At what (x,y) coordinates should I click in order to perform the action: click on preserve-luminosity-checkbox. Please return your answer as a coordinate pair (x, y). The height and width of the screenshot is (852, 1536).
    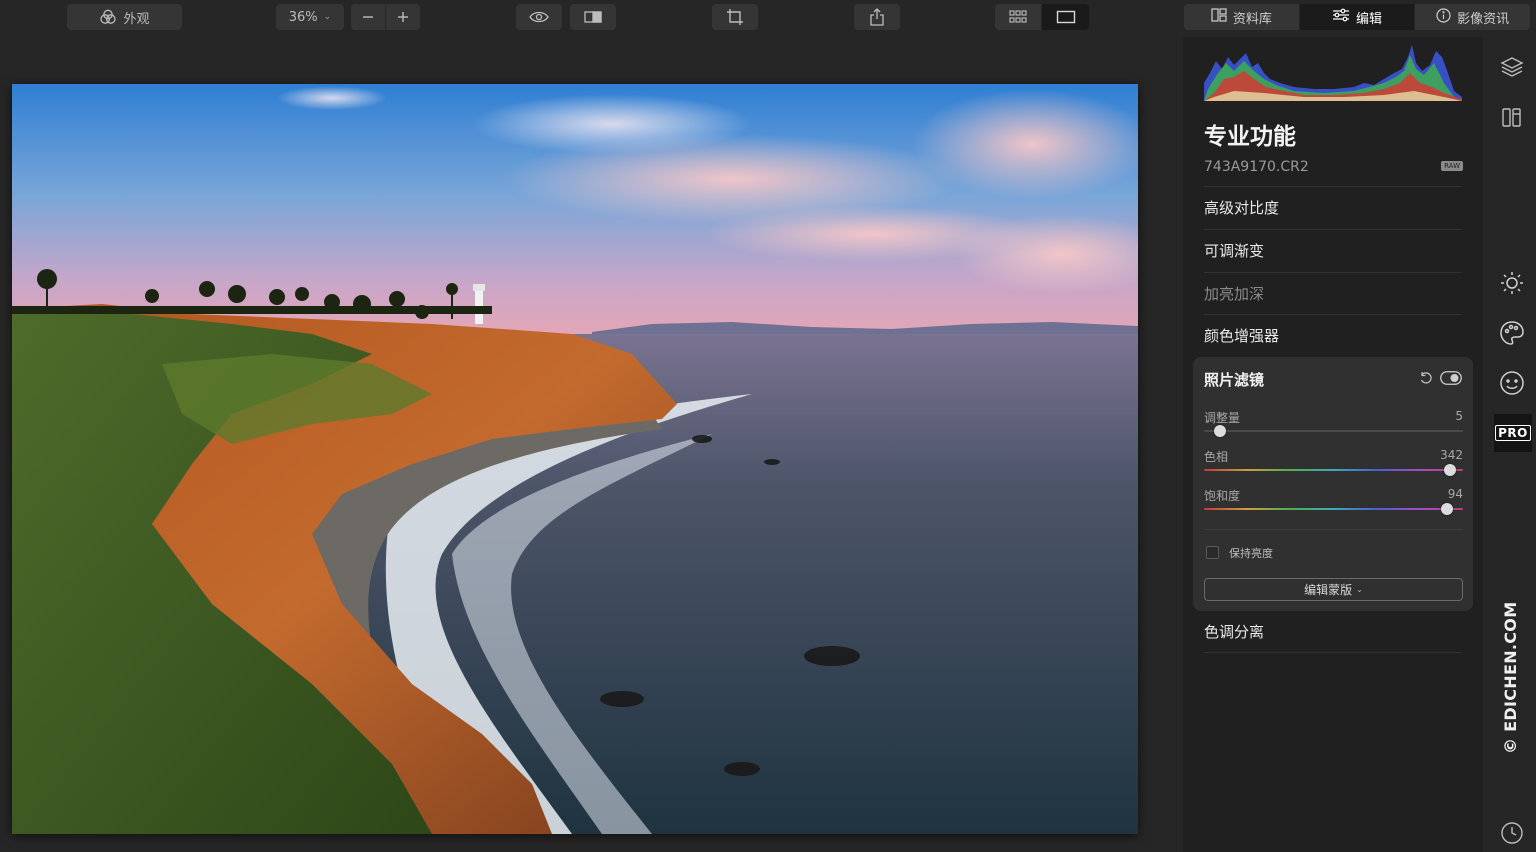
    Looking at the image, I should click on (1212, 552).